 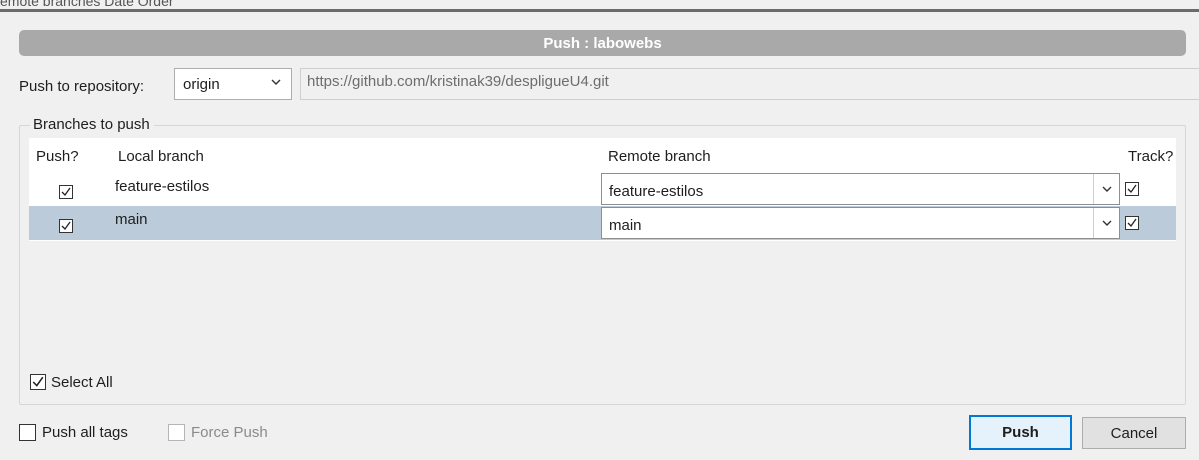 I want to click on push-button: Push, so click(x=1020, y=432).